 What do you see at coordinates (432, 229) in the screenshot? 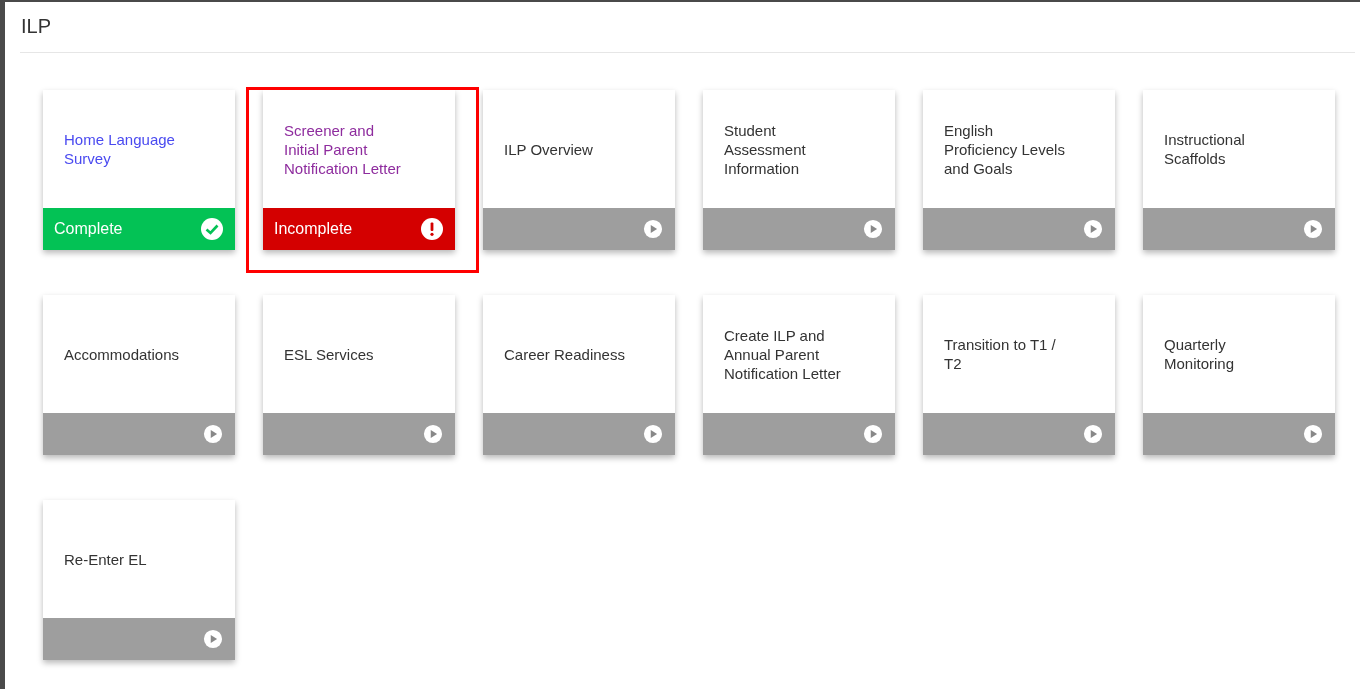
I see `alert-icon` at bounding box center [432, 229].